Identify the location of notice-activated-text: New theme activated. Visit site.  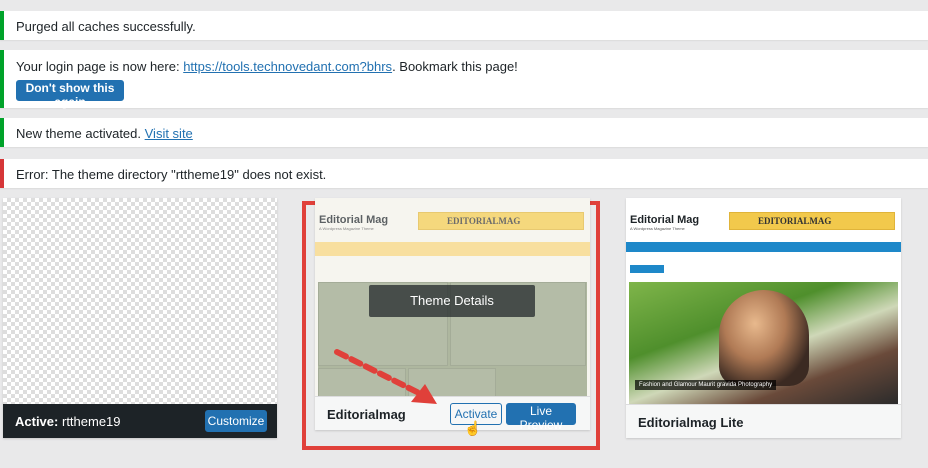
(104, 133).